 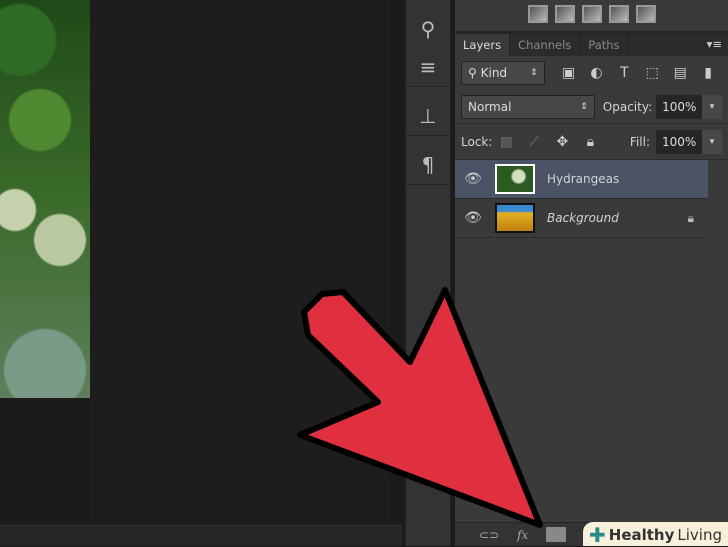 I want to click on horizontal-scrollbar, so click(x=201, y=535).